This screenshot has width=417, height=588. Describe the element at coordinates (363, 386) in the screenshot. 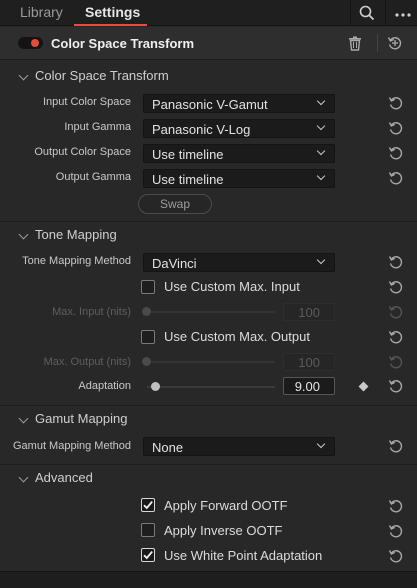

I see `keyframe-diamond-icon` at that location.